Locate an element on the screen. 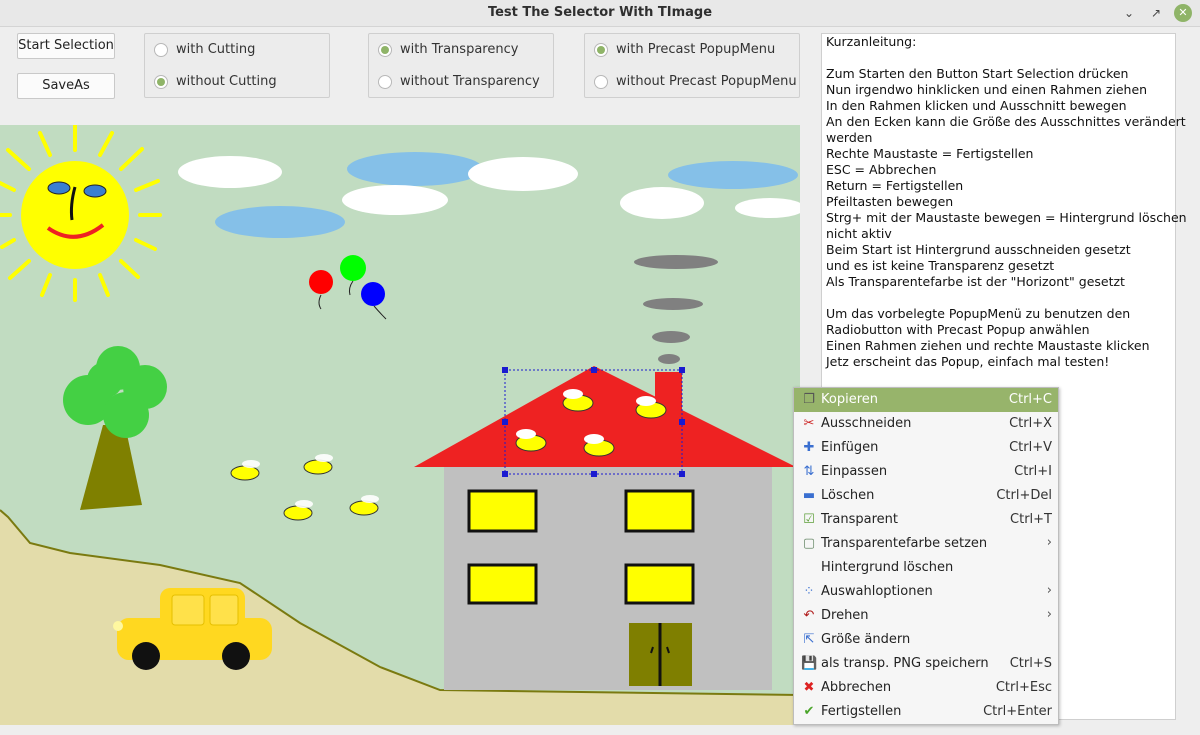 The width and height of the screenshot is (1200, 735). menu-item-11: 💾 als transp. PNG speichern Ctrl+S is located at coordinates (926, 664).